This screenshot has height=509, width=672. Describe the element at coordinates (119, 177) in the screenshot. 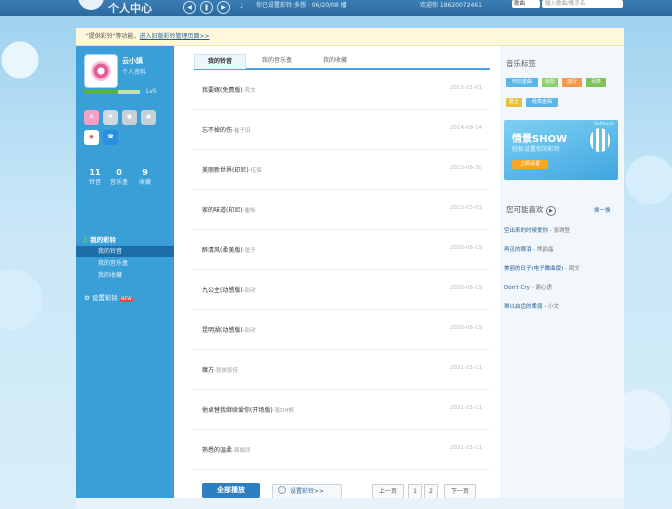

I see `stat-musicbox: 0 音乐盒` at that location.